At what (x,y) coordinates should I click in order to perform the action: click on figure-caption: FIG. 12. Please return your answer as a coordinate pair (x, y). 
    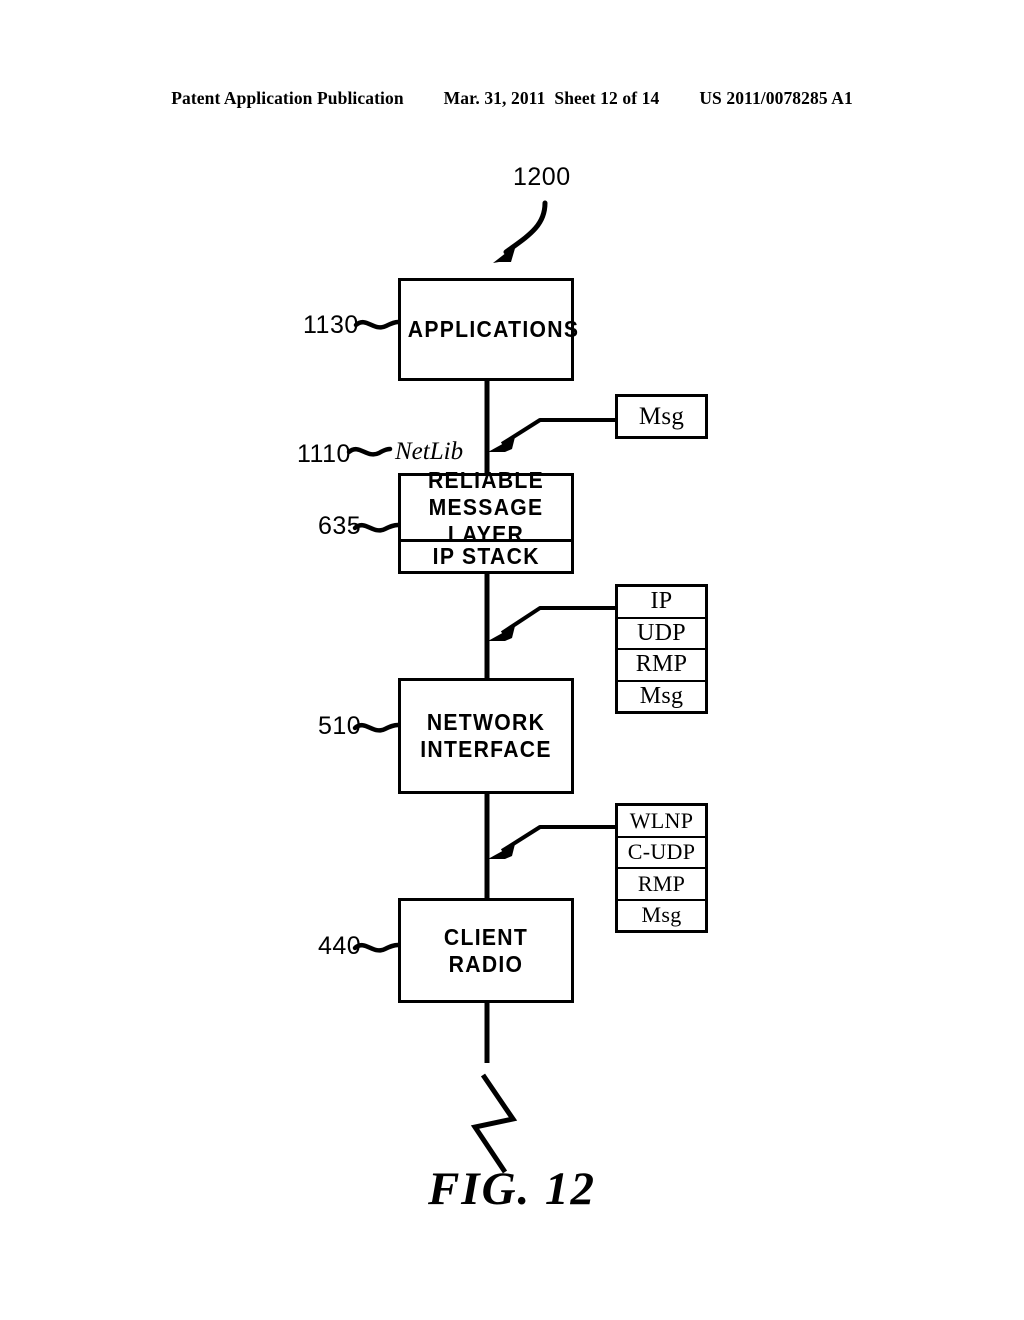
    Looking at the image, I should click on (512, 1189).